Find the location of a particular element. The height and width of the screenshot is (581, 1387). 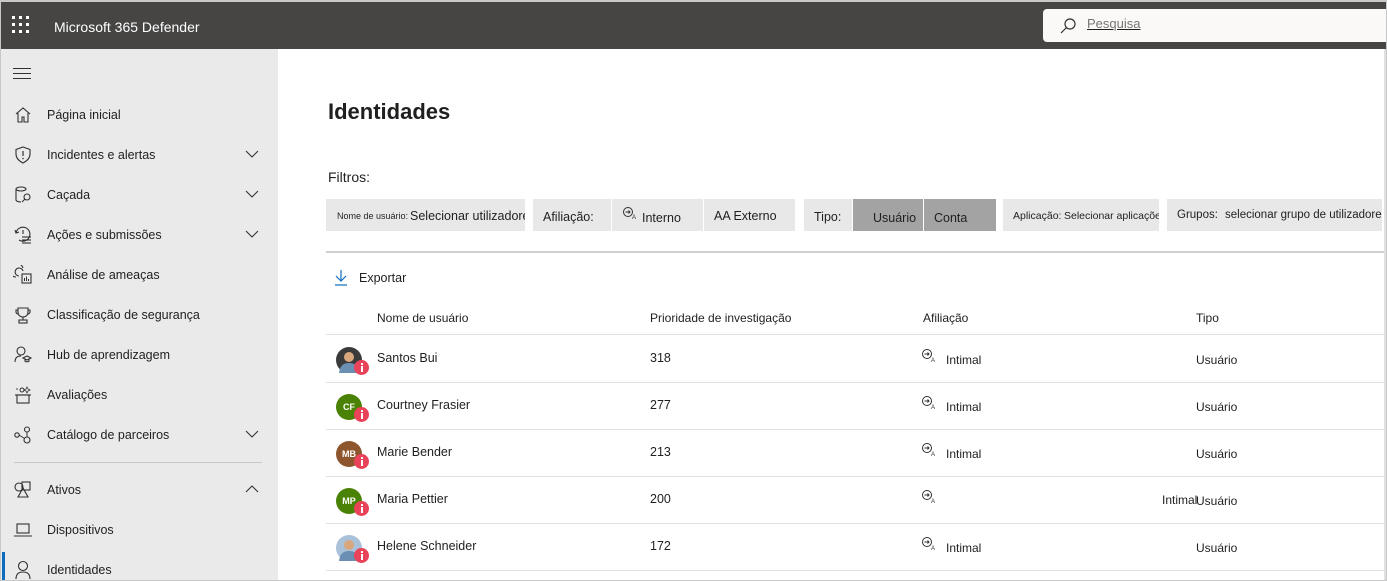

type-option-user: Usuário is located at coordinates (887, 215).